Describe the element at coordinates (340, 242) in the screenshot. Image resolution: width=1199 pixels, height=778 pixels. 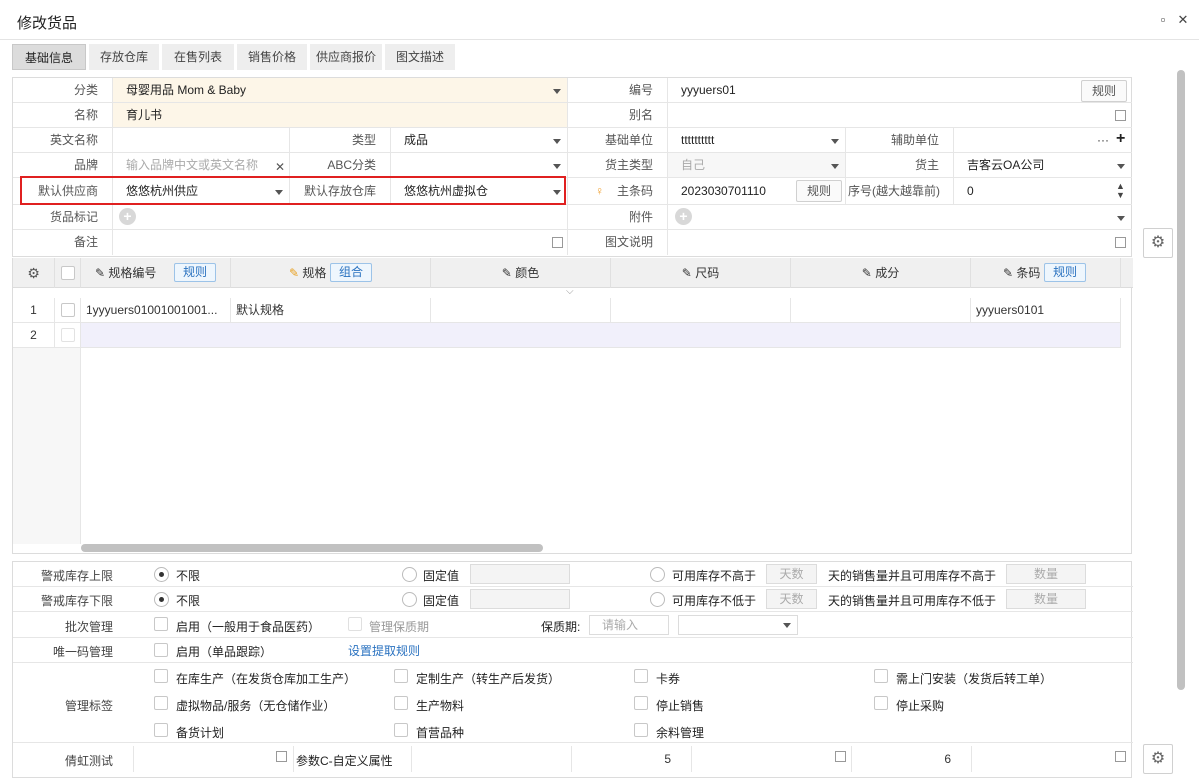
I see `remark-input` at that location.